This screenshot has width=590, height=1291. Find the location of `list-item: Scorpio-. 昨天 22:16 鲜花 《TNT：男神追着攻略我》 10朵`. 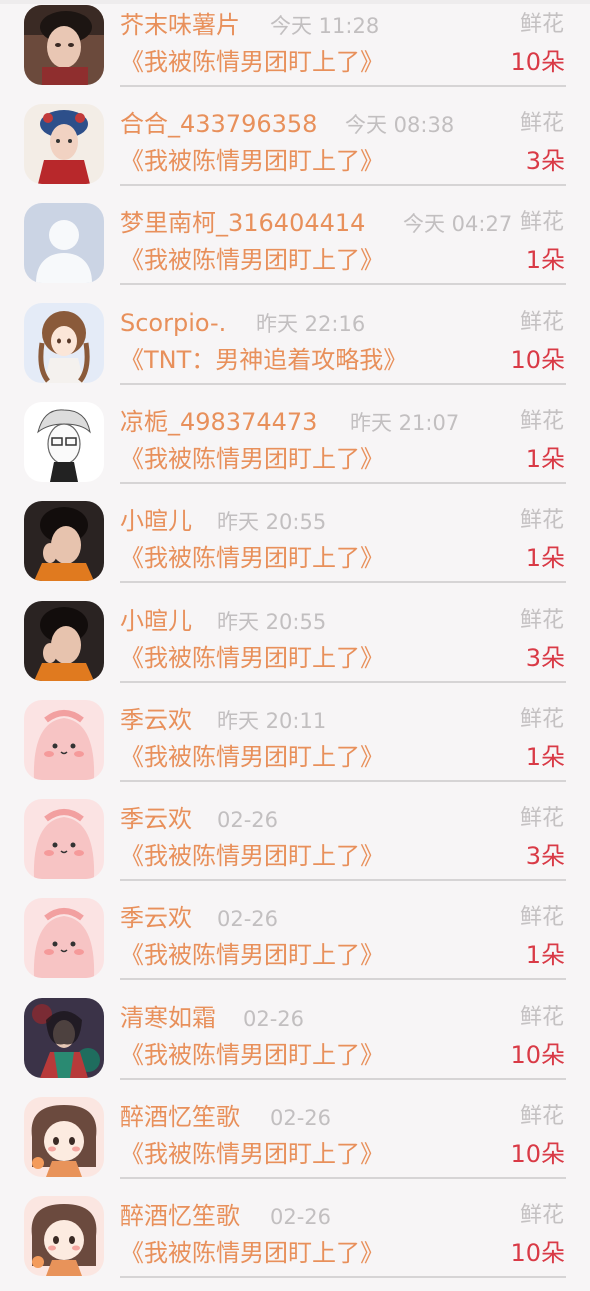

list-item: Scorpio-. 昨天 22:16 鲜花 《TNT：男神追着攻略我》 10朵 is located at coordinates (295, 348).